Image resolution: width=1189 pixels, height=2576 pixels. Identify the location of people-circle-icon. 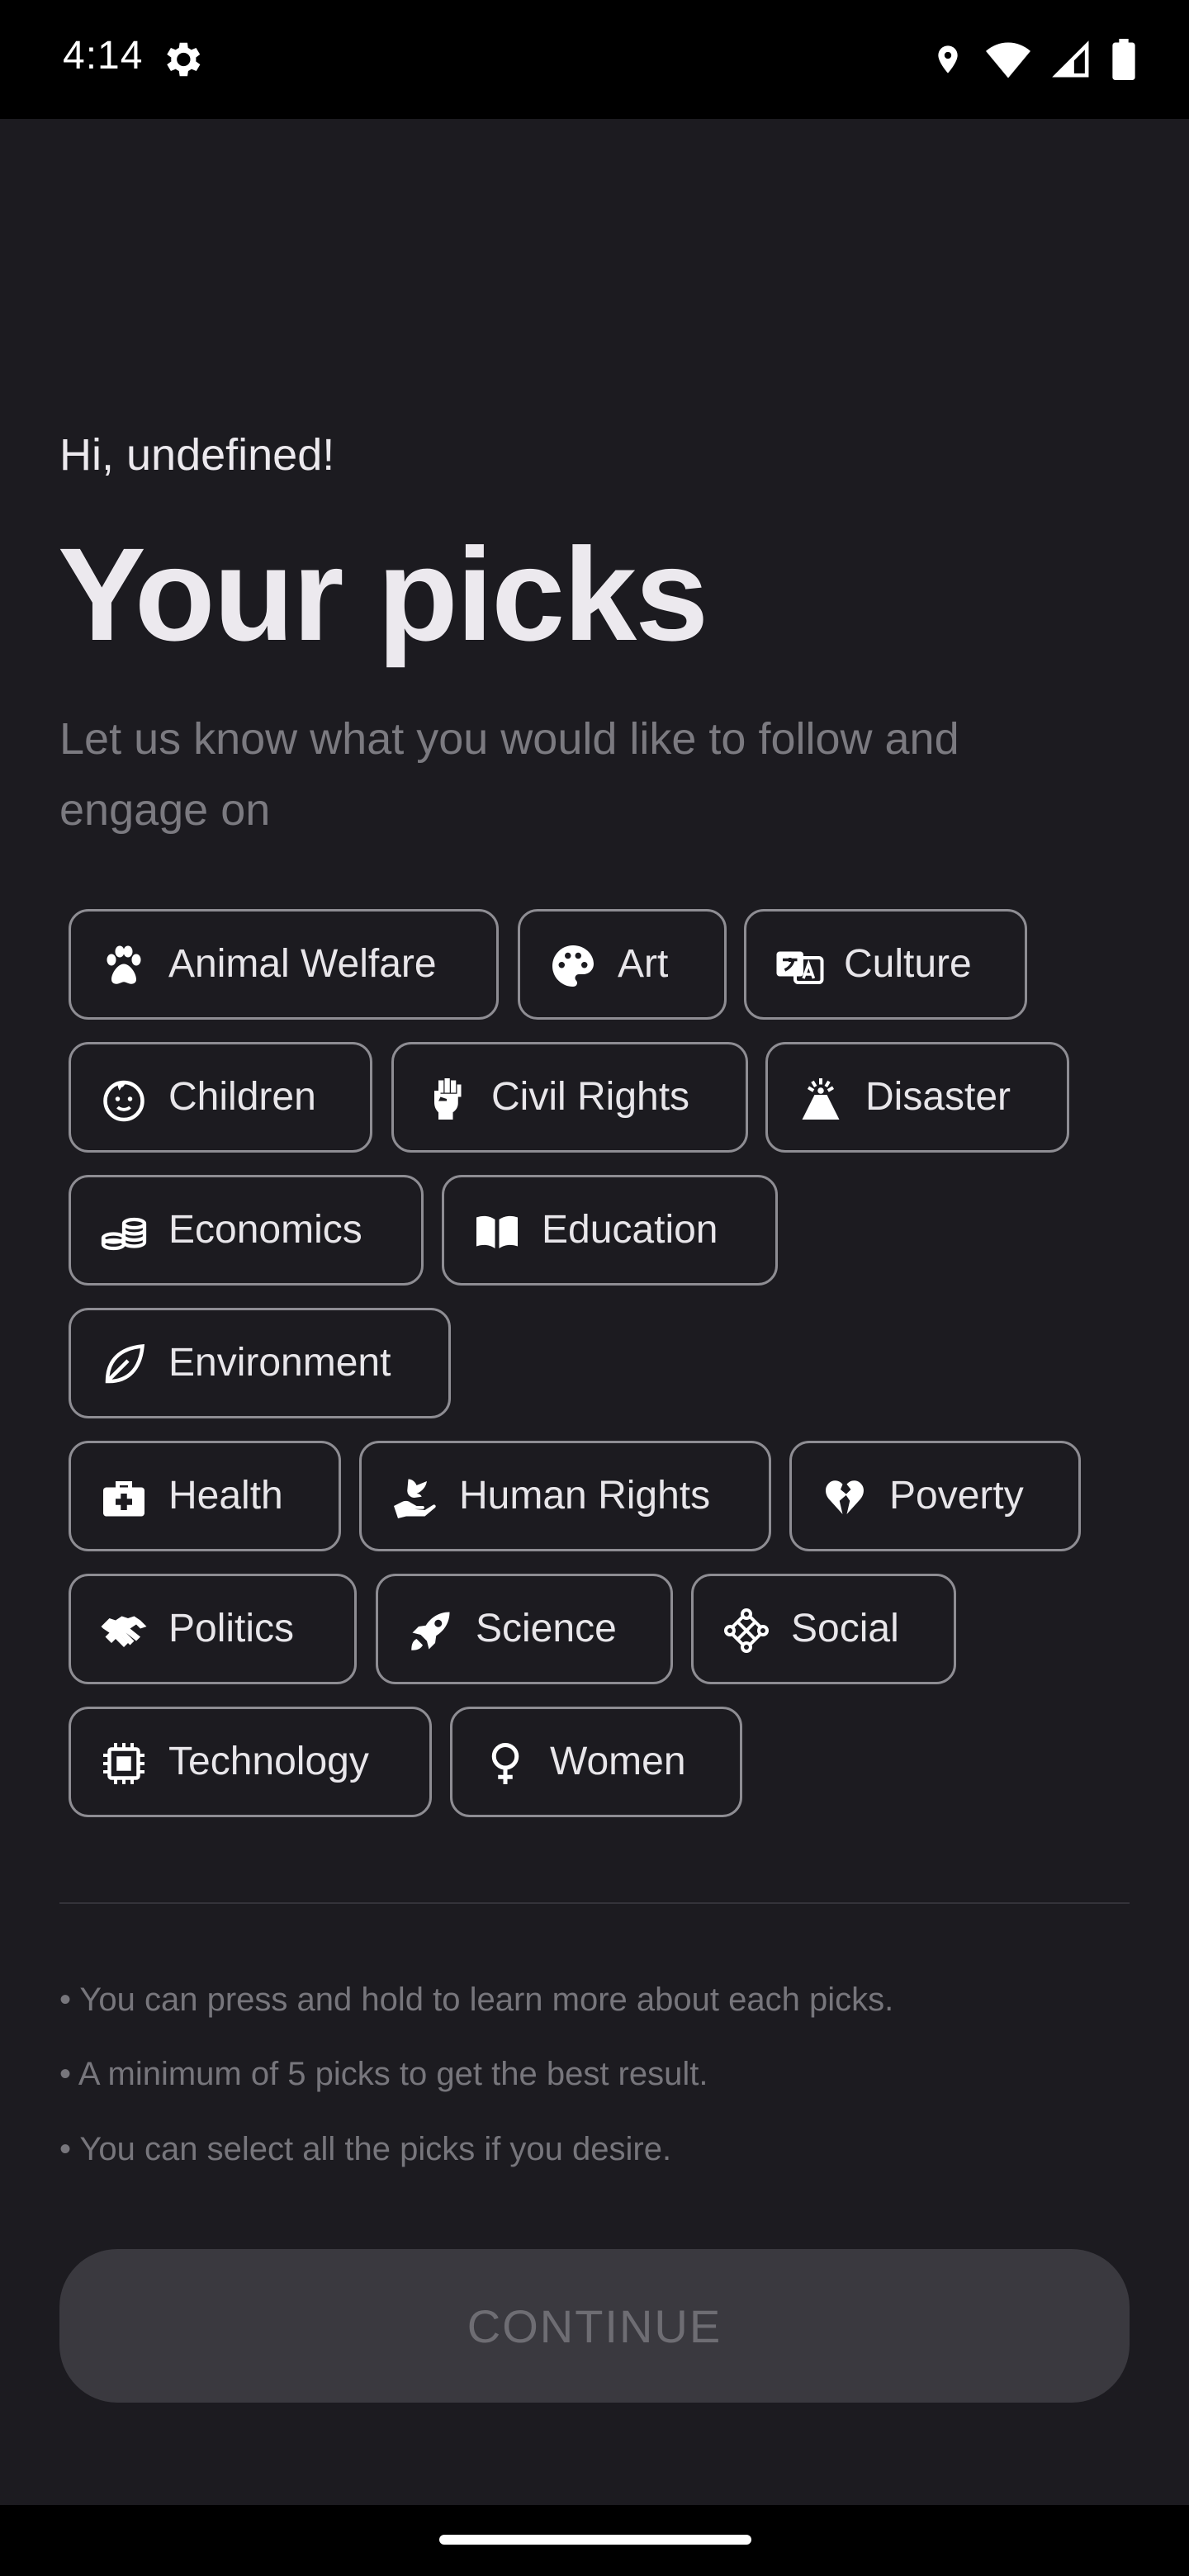
(746, 1630).